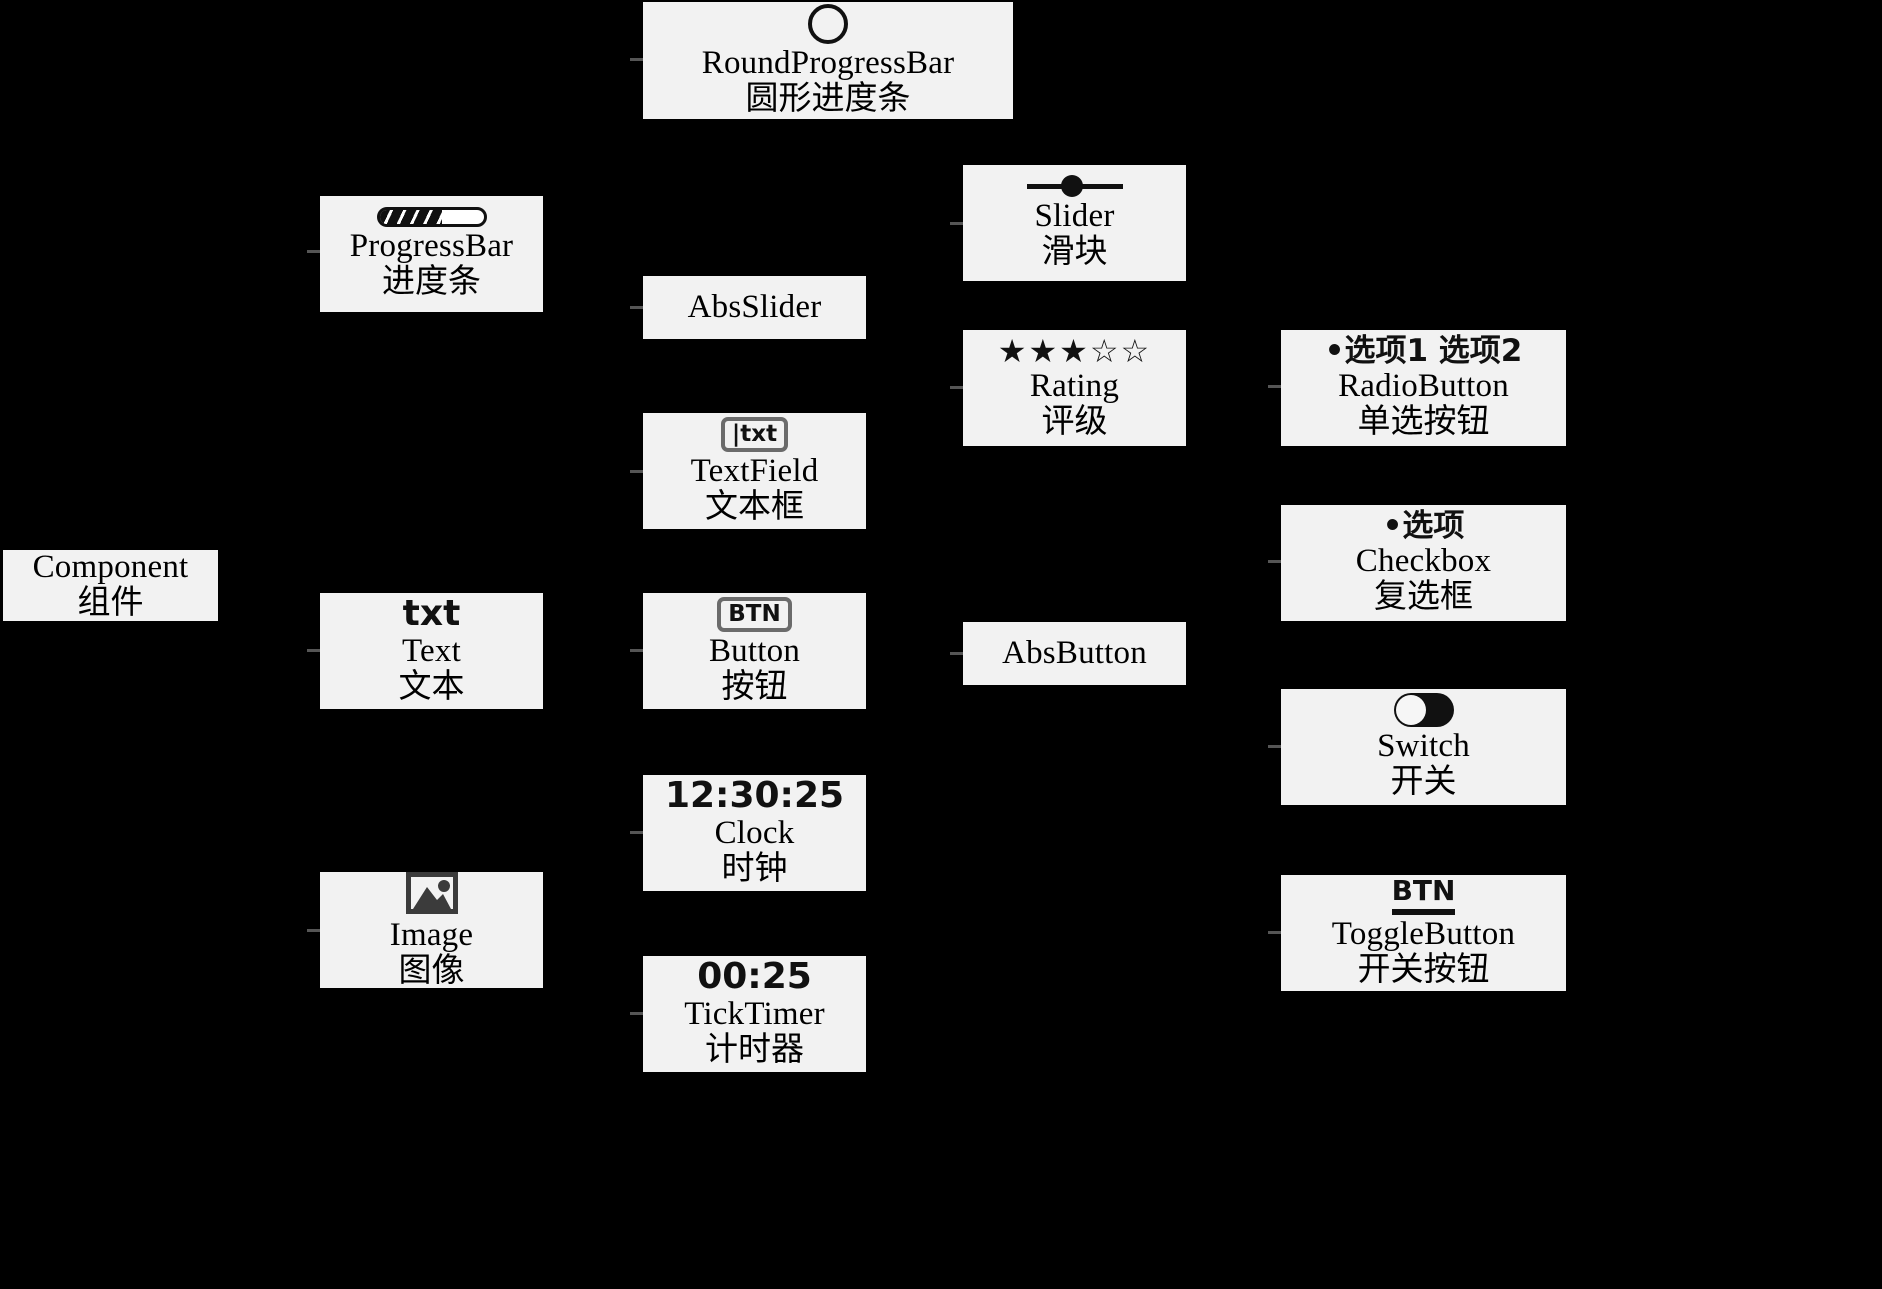 The width and height of the screenshot is (1882, 1289). Describe the element at coordinates (636, 1013) in the screenshot. I see `connector-tick-timer` at that location.